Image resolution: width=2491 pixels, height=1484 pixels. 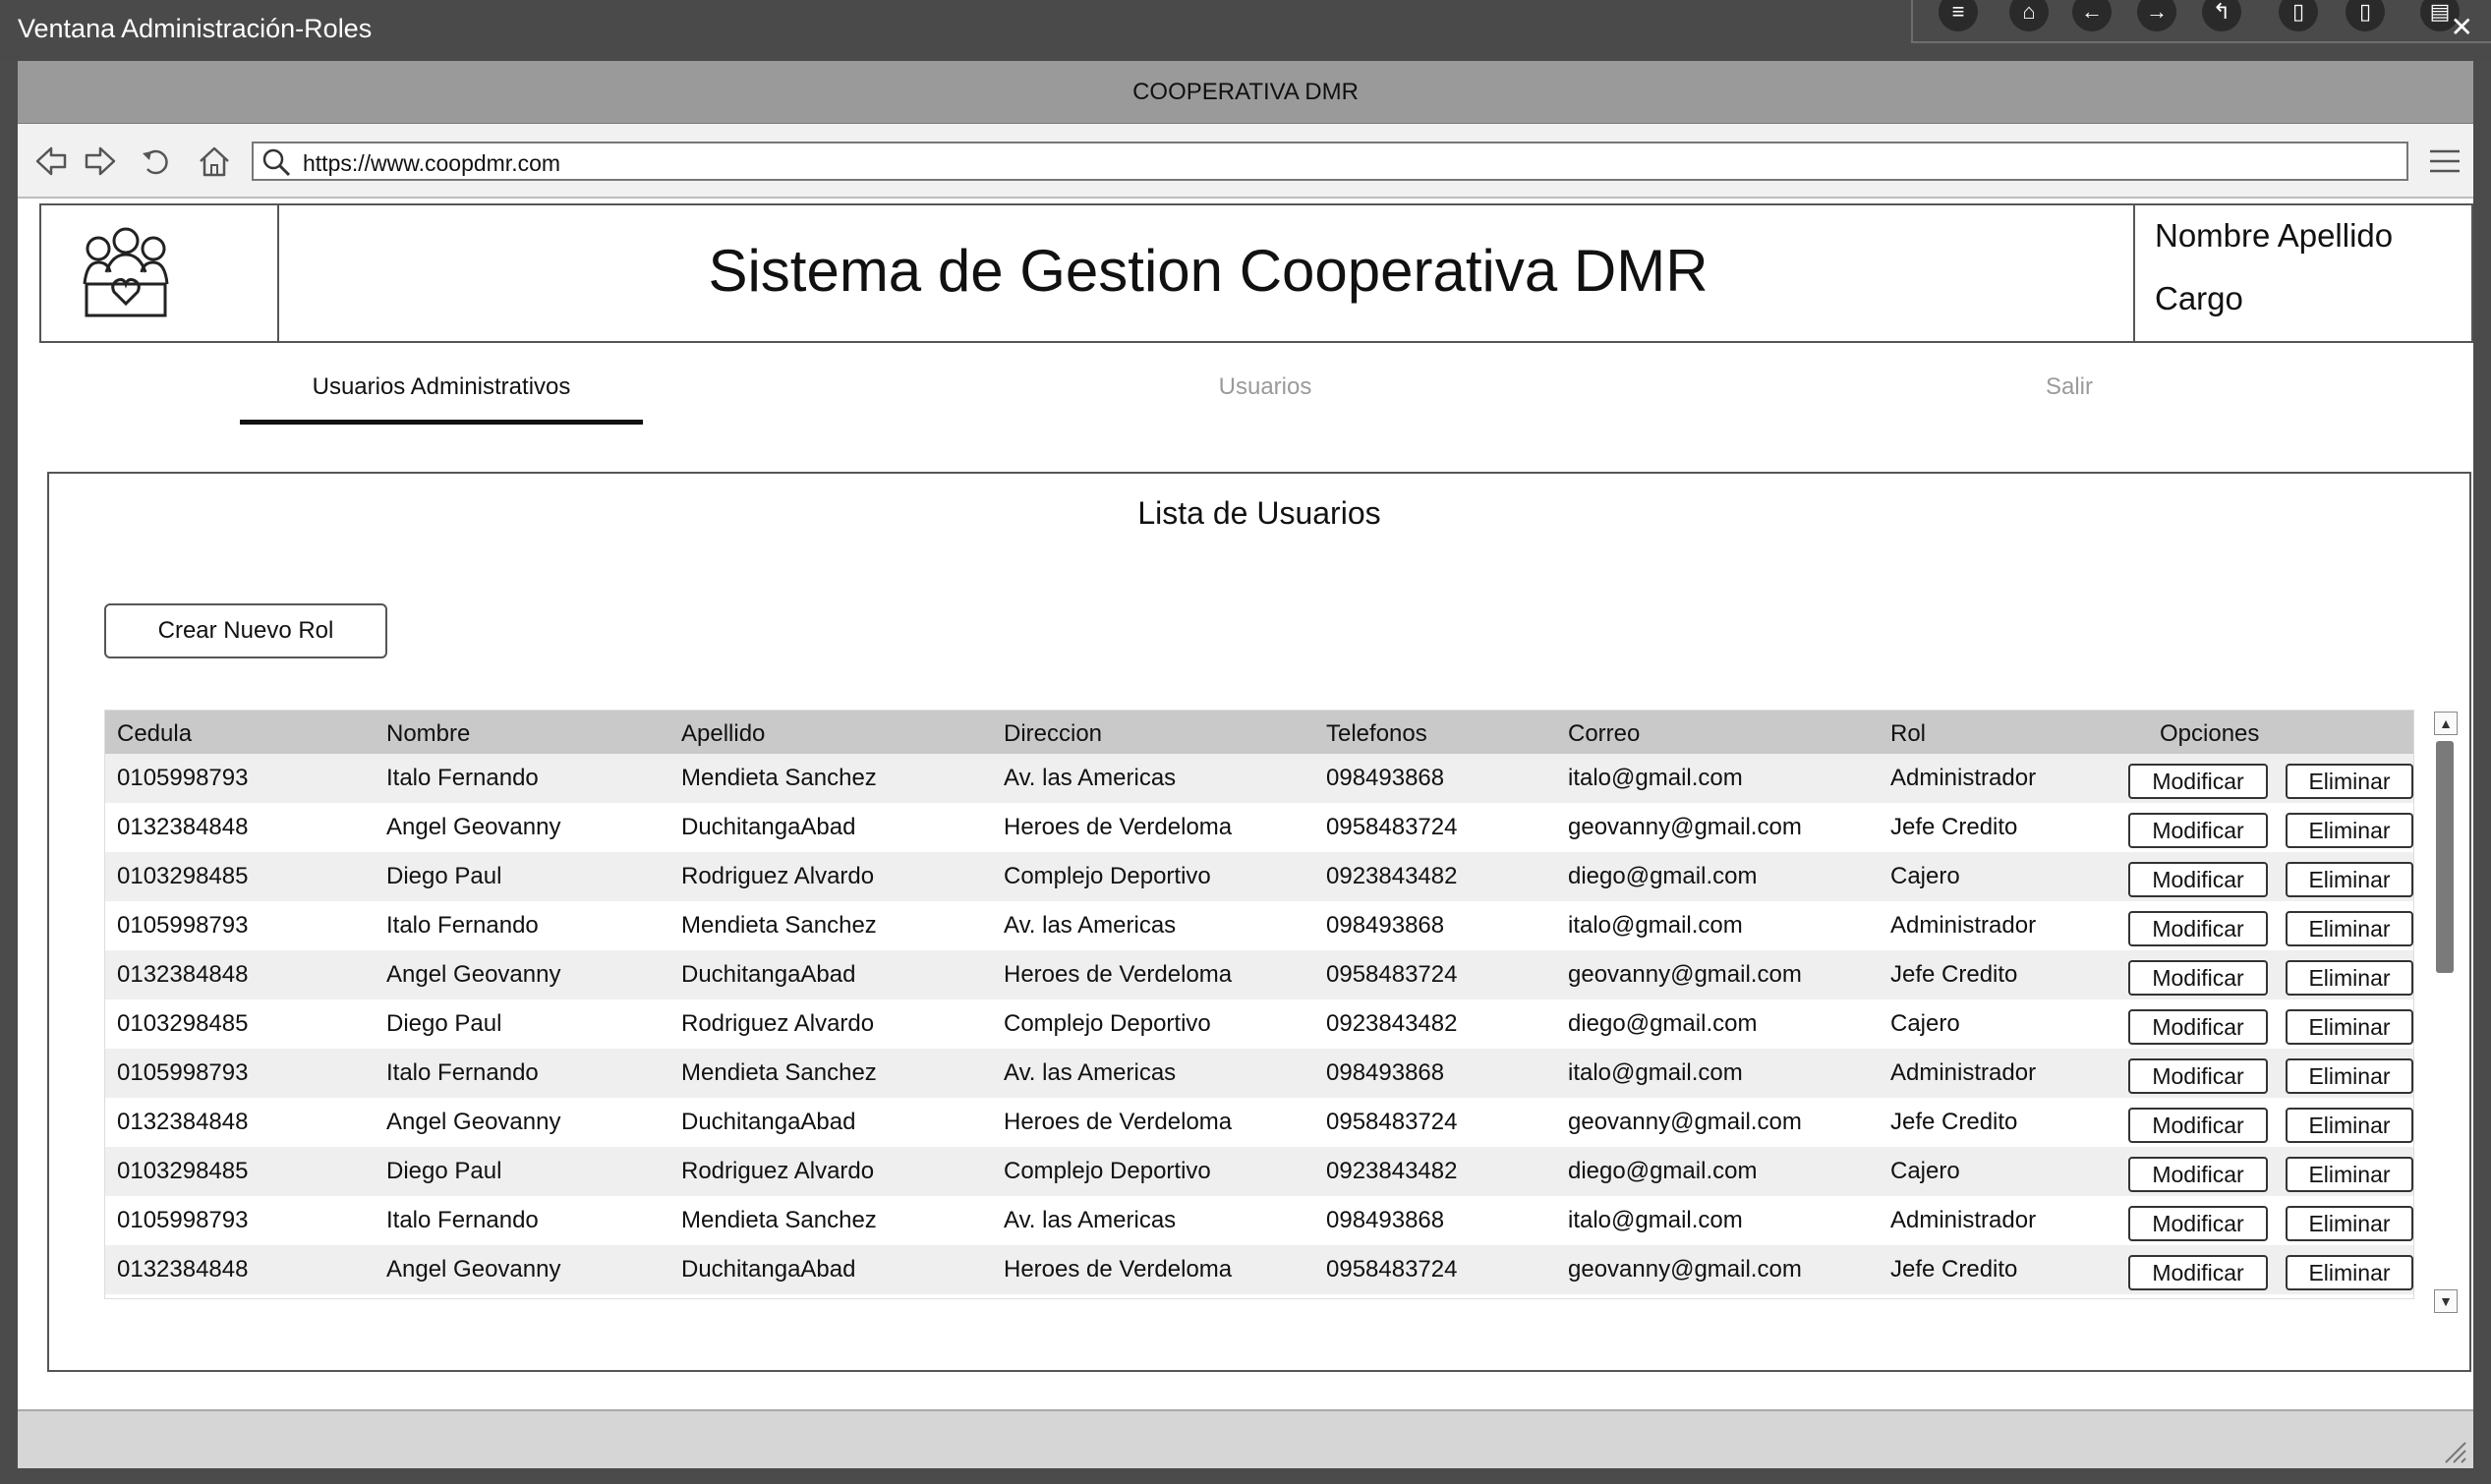 What do you see at coordinates (1265, 390) in the screenshot?
I see `tab-usuarios: Usuarios` at bounding box center [1265, 390].